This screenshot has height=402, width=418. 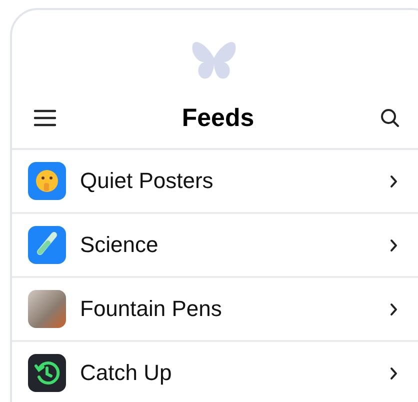 I want to click on clock-history-icon, so click(x=47, y=373).